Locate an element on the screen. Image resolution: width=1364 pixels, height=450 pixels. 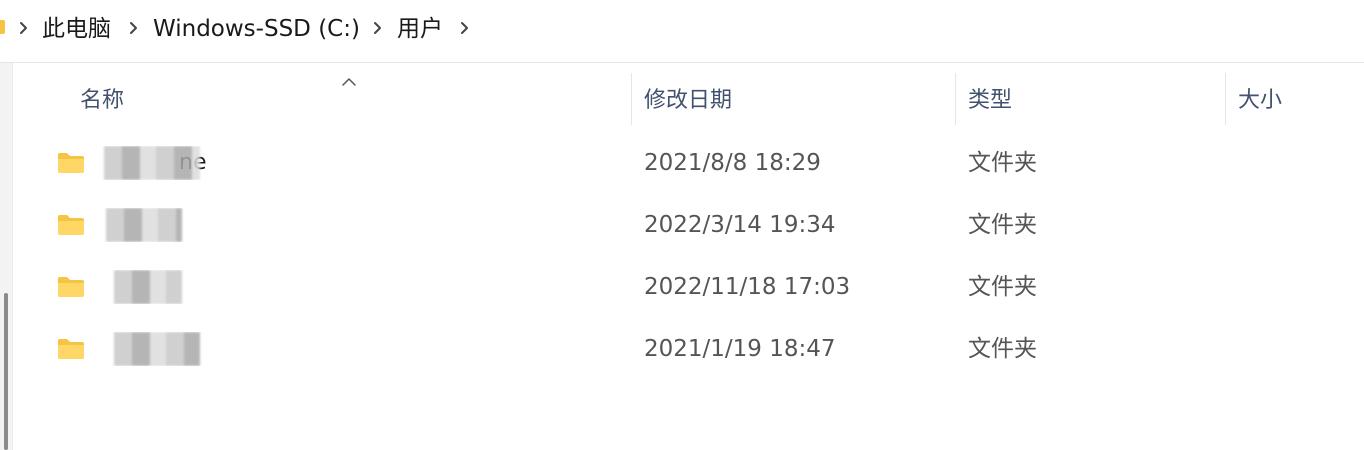
column-header-size: 大小 is located at coordinates (1260, 101).